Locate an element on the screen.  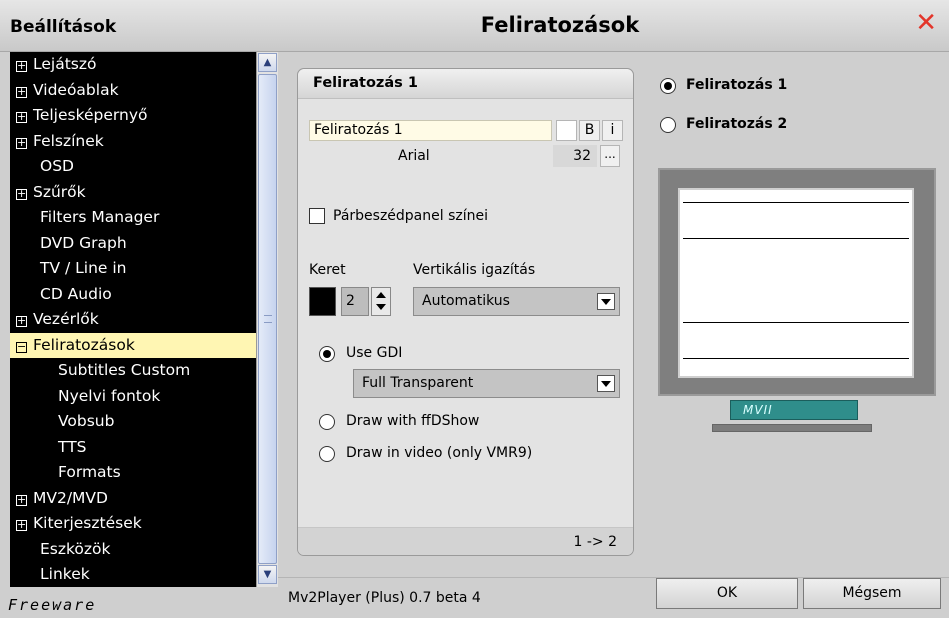
sidebar-item-label: Filters Manager is located at coordinates (100, 217).